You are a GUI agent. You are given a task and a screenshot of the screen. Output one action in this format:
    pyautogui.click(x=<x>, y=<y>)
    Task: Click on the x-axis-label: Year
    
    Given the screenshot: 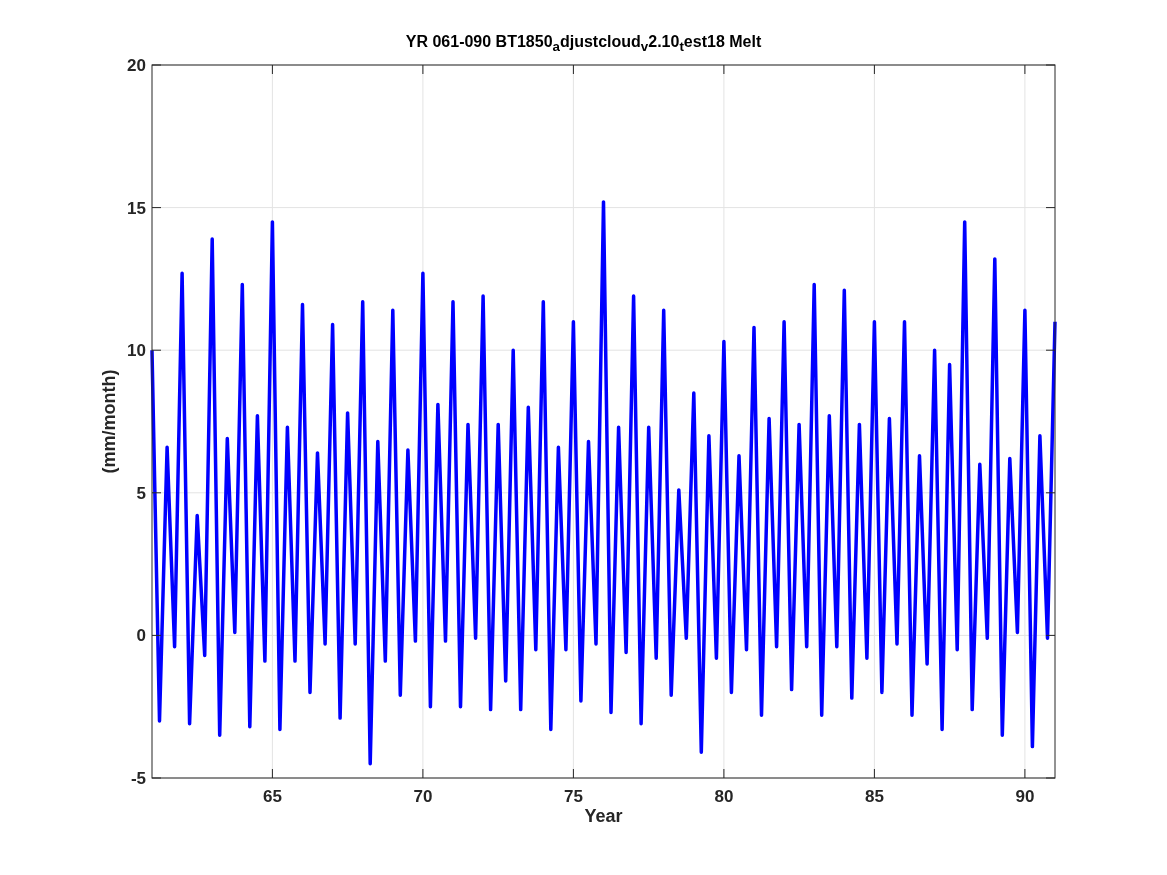 What is the action you would take?
    pyautogui.click(x=603, y=816)
    